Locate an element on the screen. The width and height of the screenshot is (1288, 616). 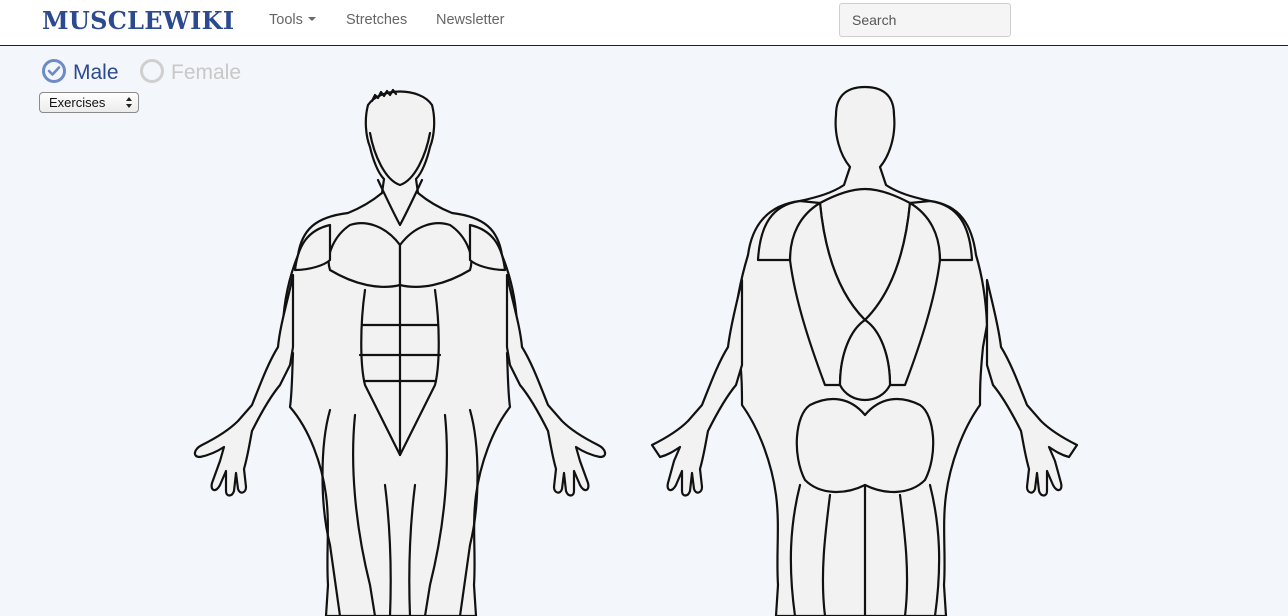
check-circle-icon is located at coordinates (54, 71).